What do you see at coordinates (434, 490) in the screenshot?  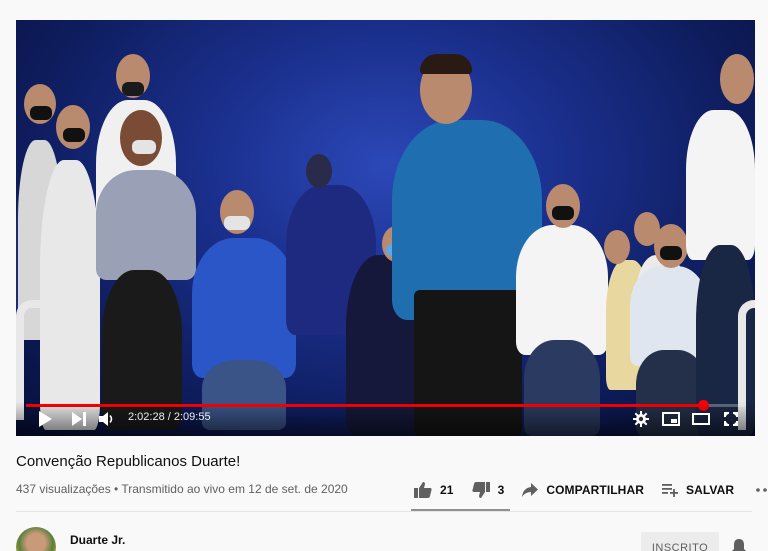 I see `like-button: 21` at bounding box center [434, 490].